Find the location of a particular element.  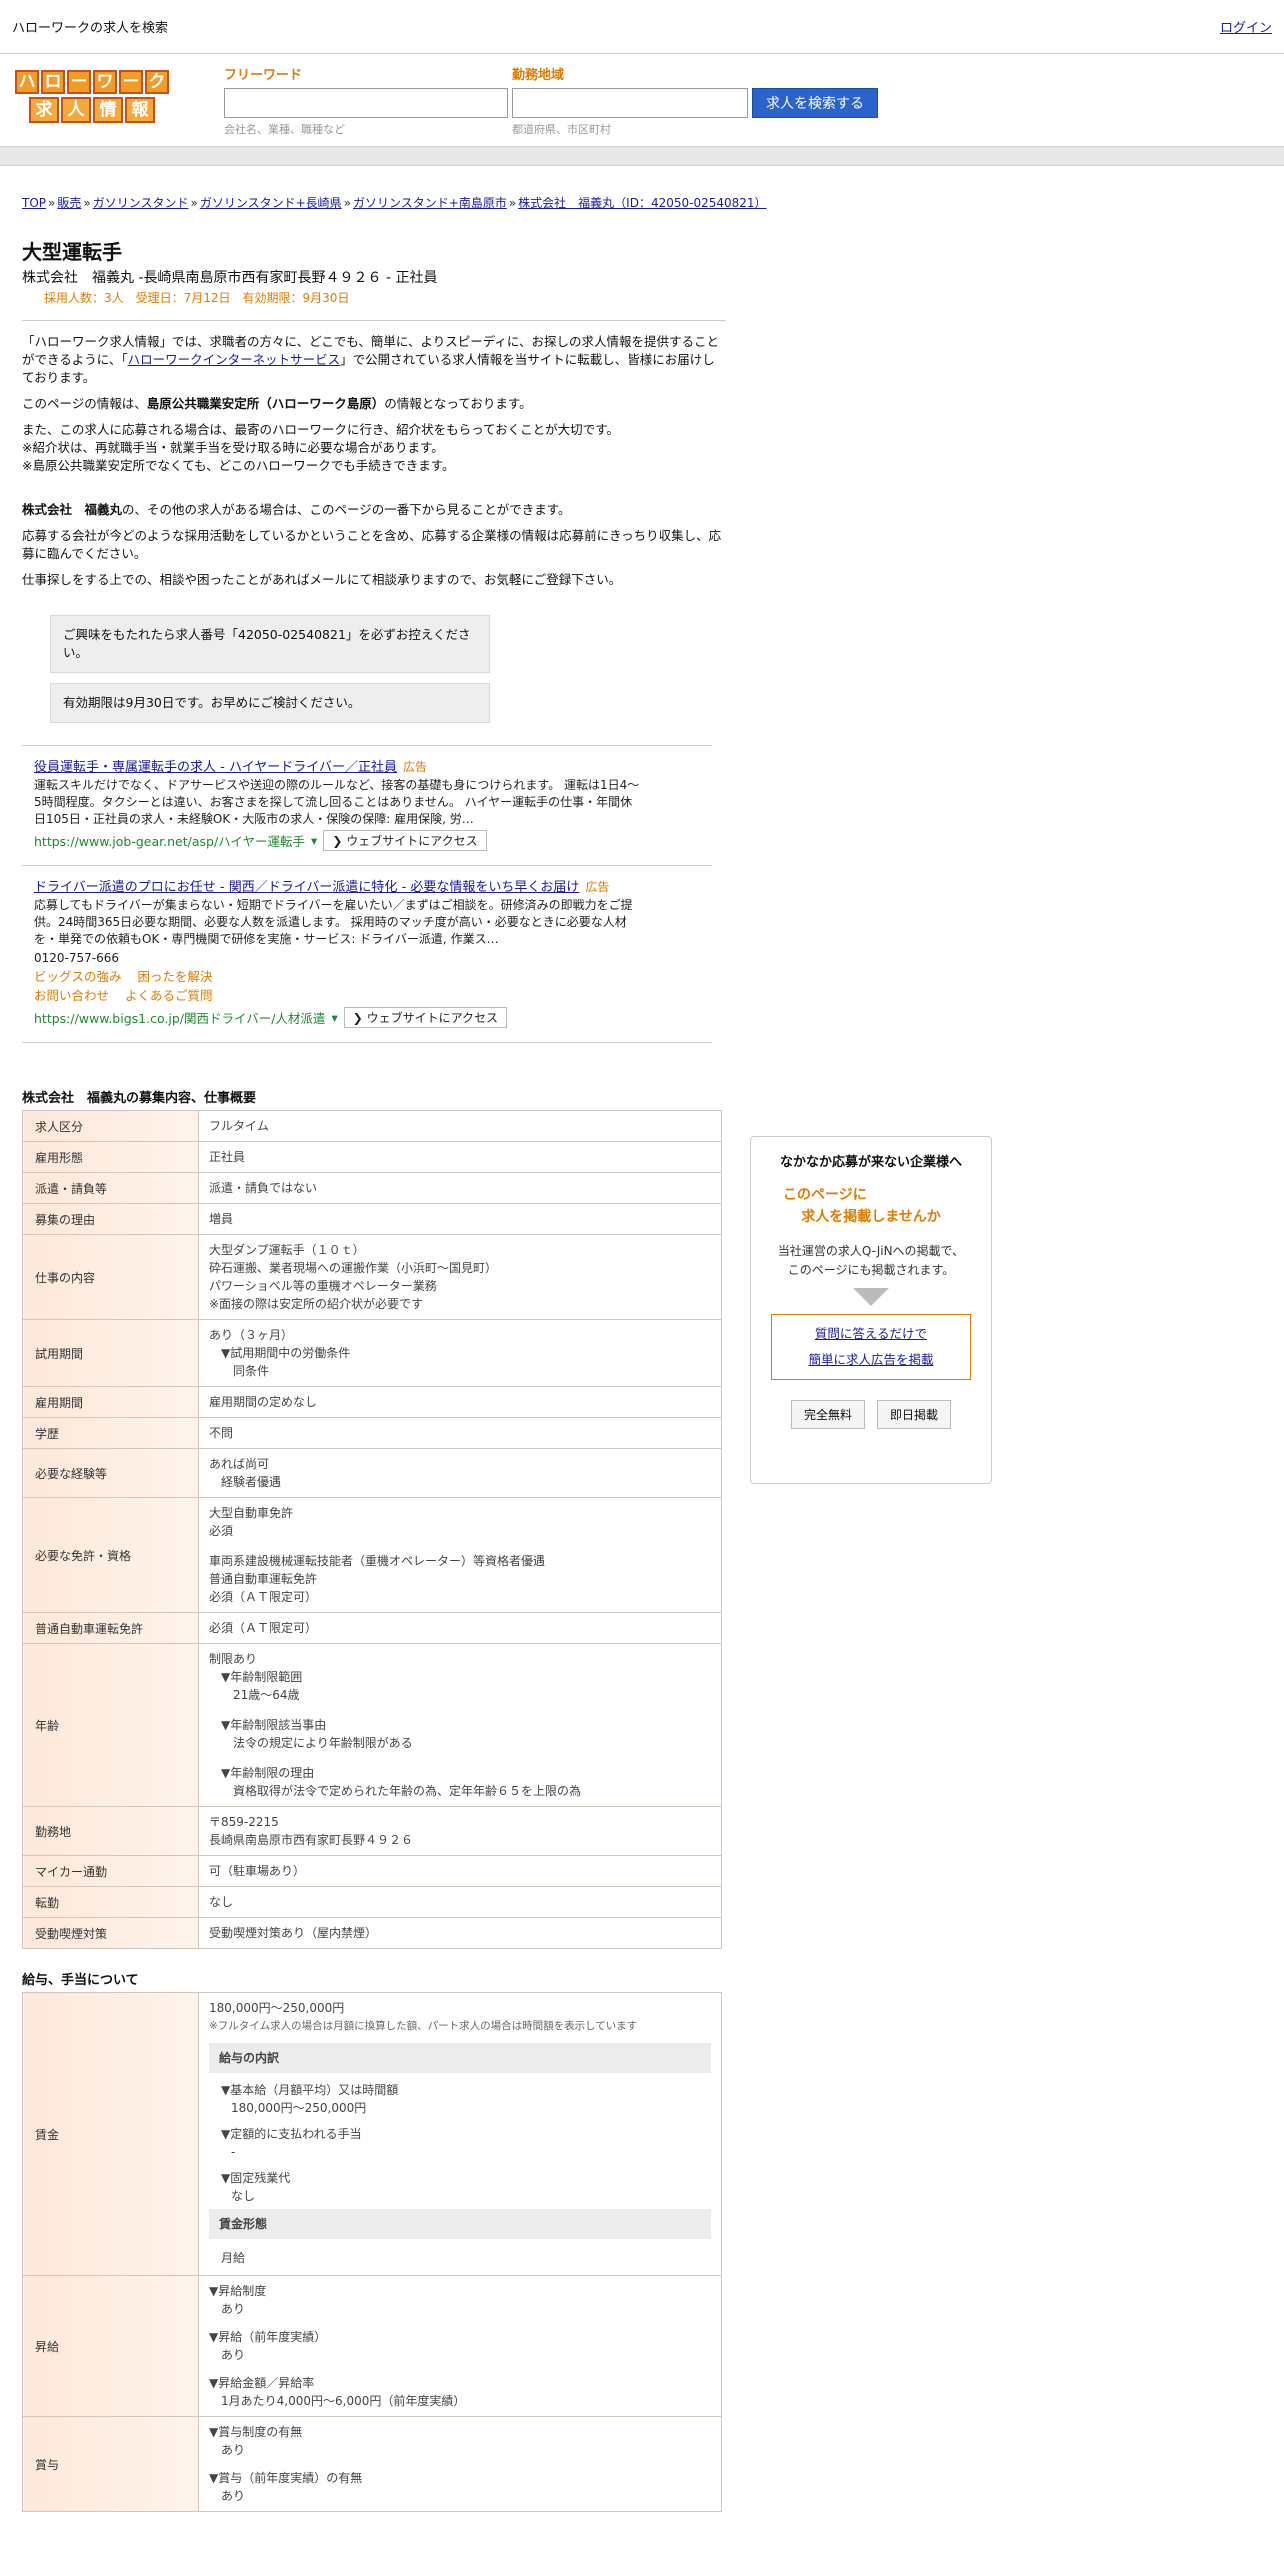

advertise-catch-line: このページに is located at coordinates (825, 1195).